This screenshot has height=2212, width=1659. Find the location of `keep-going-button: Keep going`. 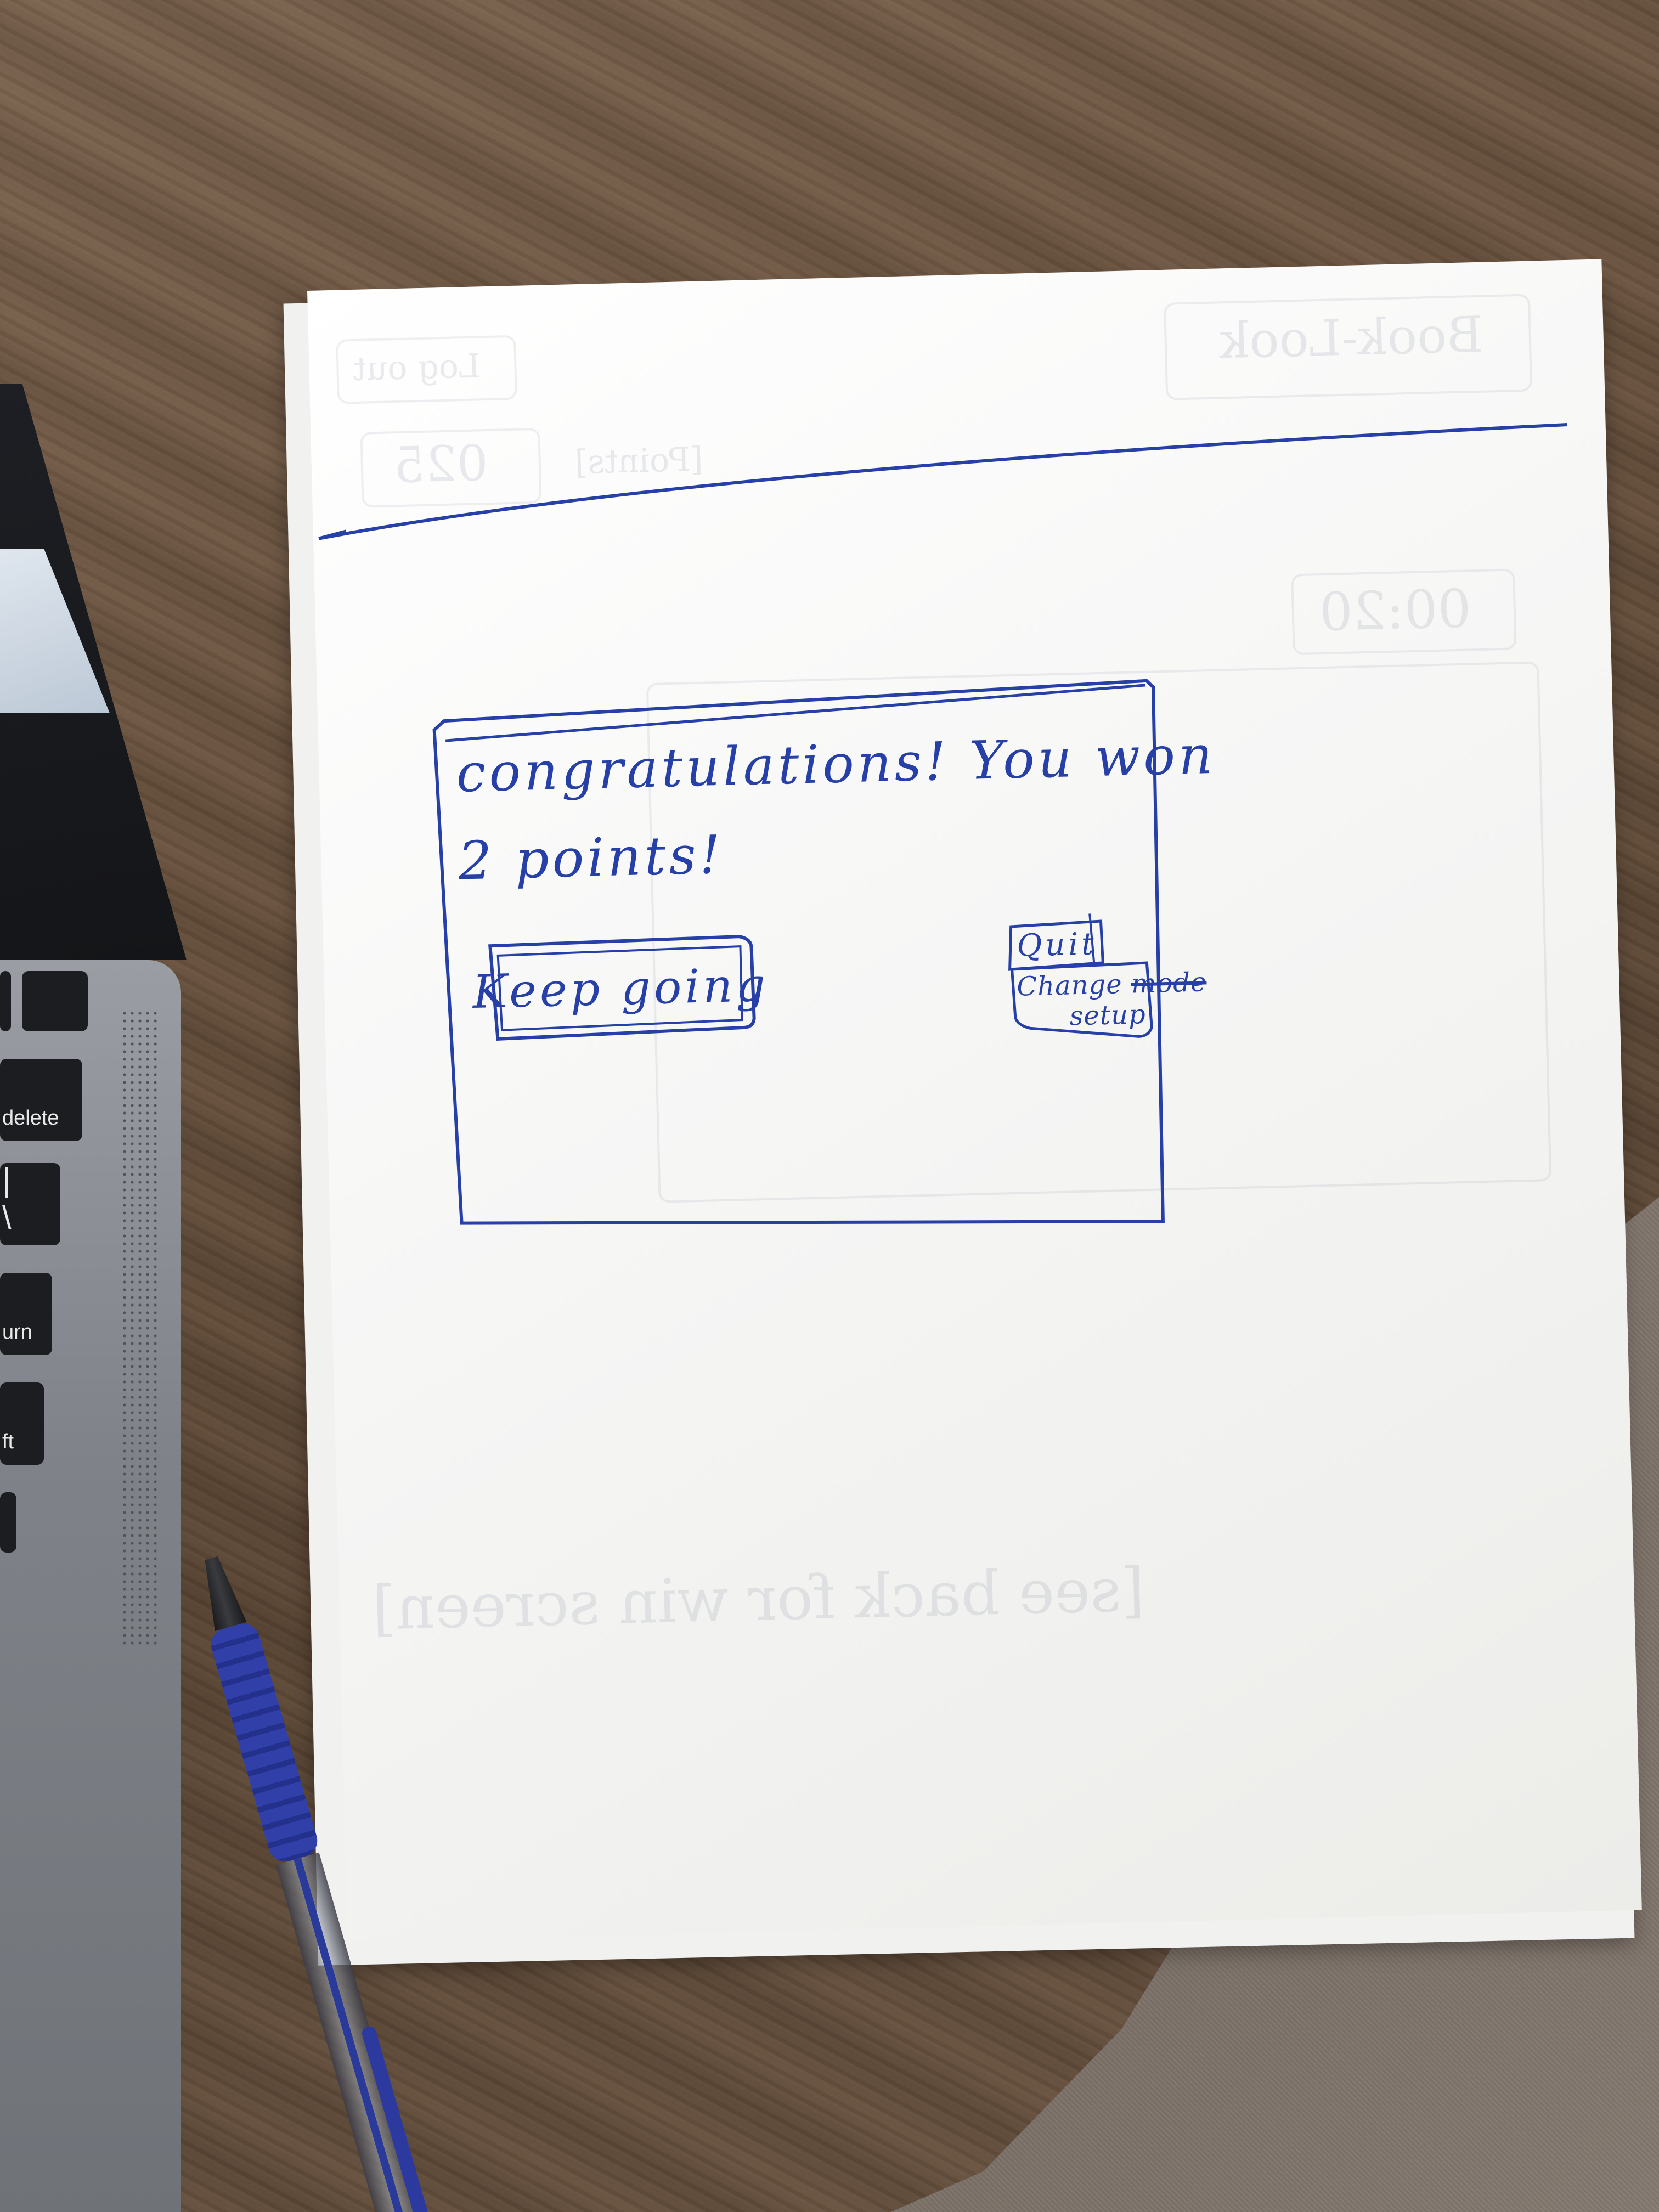

keep-going-button: Keep going is located at coordinates (620, 988).